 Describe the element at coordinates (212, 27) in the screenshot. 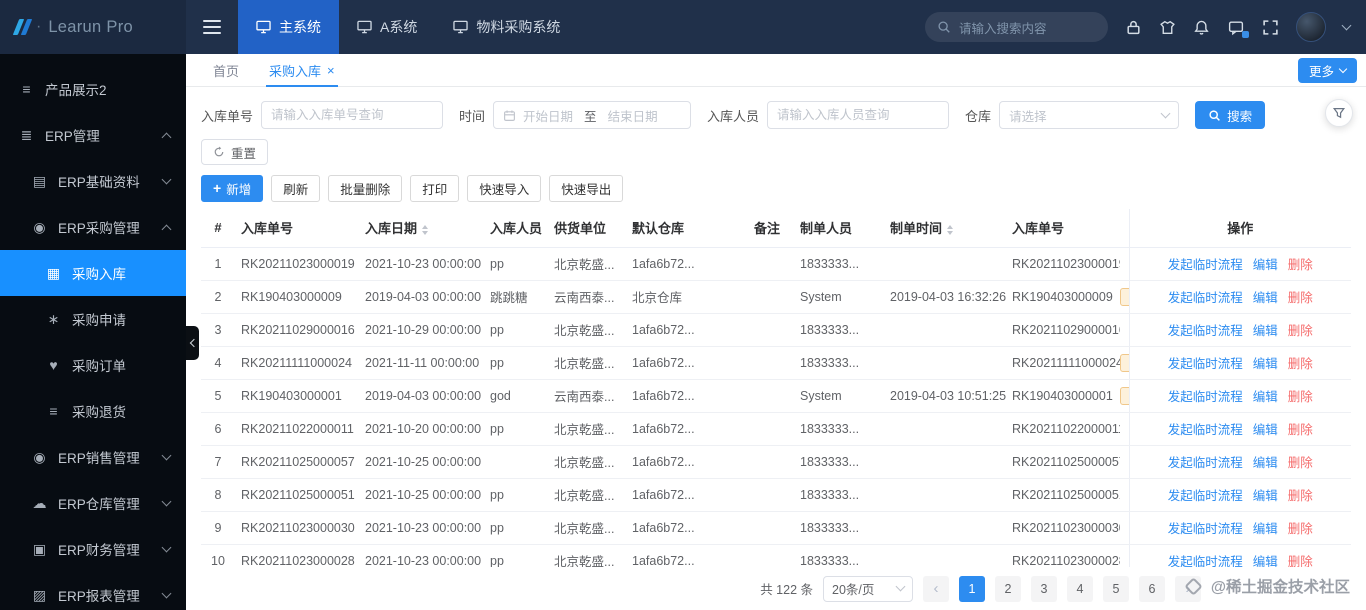

I see `menu-toggle-icon` at that location.